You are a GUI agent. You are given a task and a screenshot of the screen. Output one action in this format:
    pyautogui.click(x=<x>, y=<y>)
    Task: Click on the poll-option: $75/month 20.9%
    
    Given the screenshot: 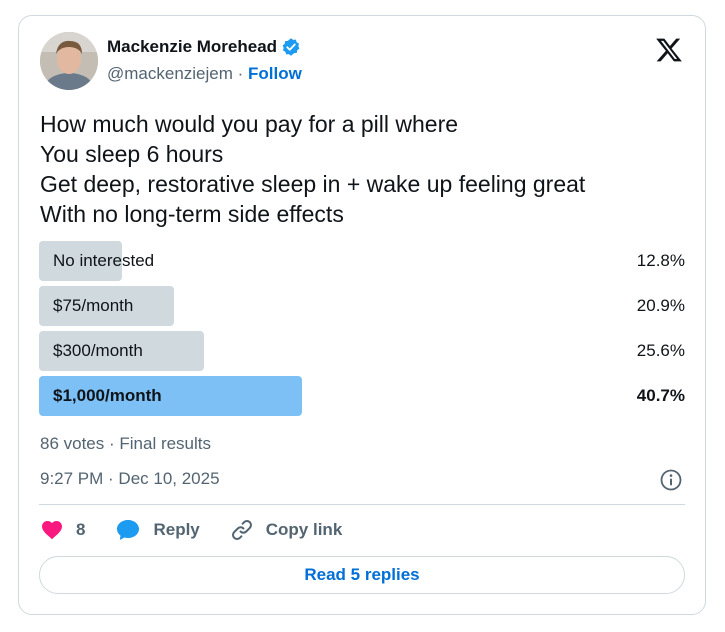 What is the action you would take?
    pyautogui.click(x=362, y=306)
    